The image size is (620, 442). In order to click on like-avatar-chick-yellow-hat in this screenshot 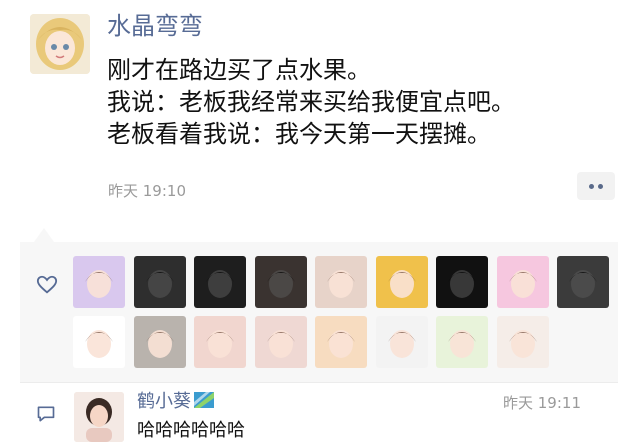, I will do `click(462, 342)`.